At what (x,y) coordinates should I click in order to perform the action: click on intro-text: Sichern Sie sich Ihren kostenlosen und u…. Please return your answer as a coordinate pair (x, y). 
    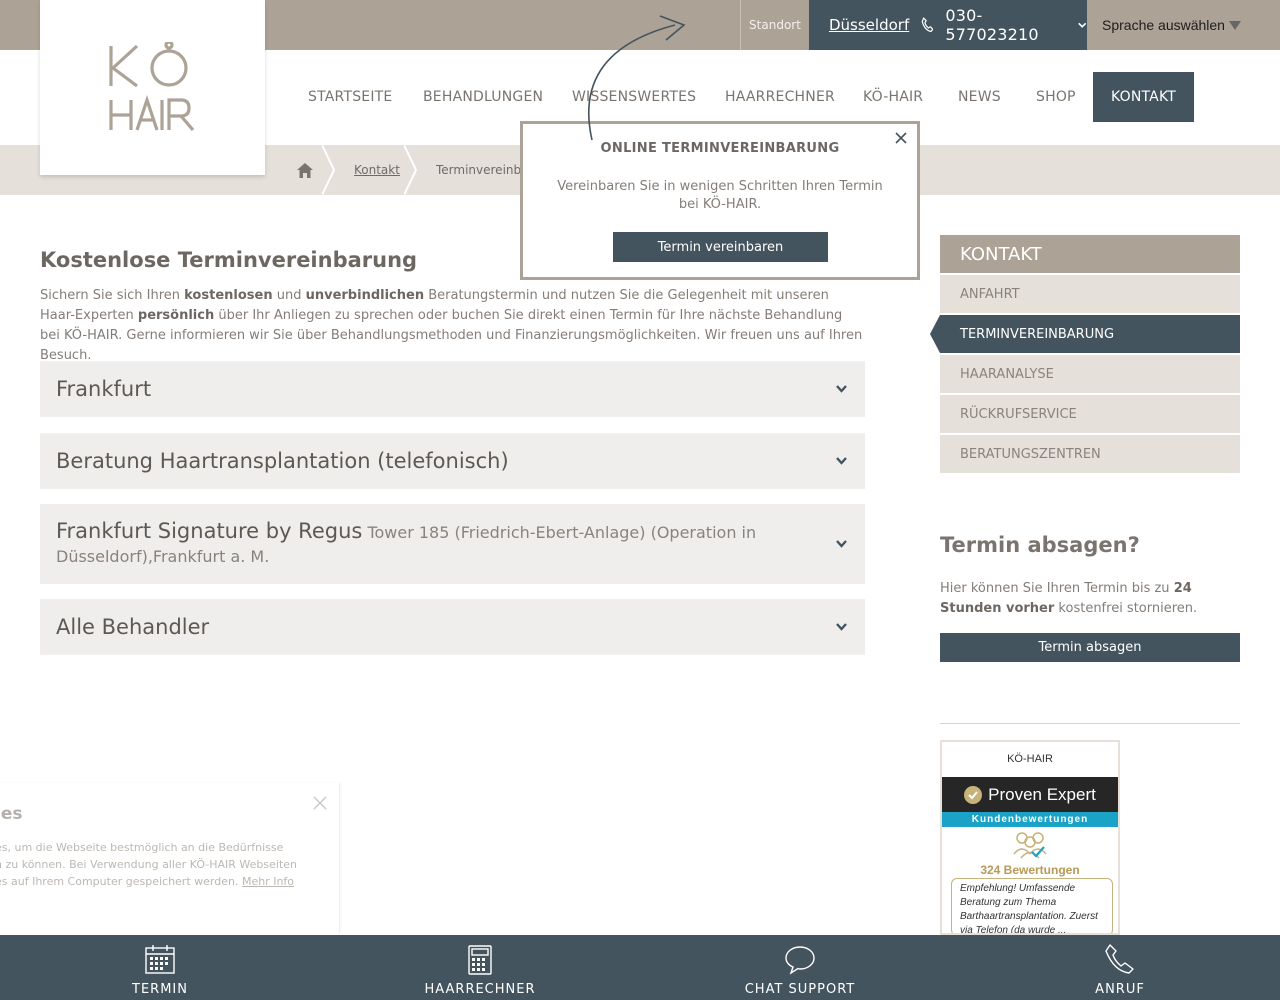
    Looking at the image, I should click on (451, 325).